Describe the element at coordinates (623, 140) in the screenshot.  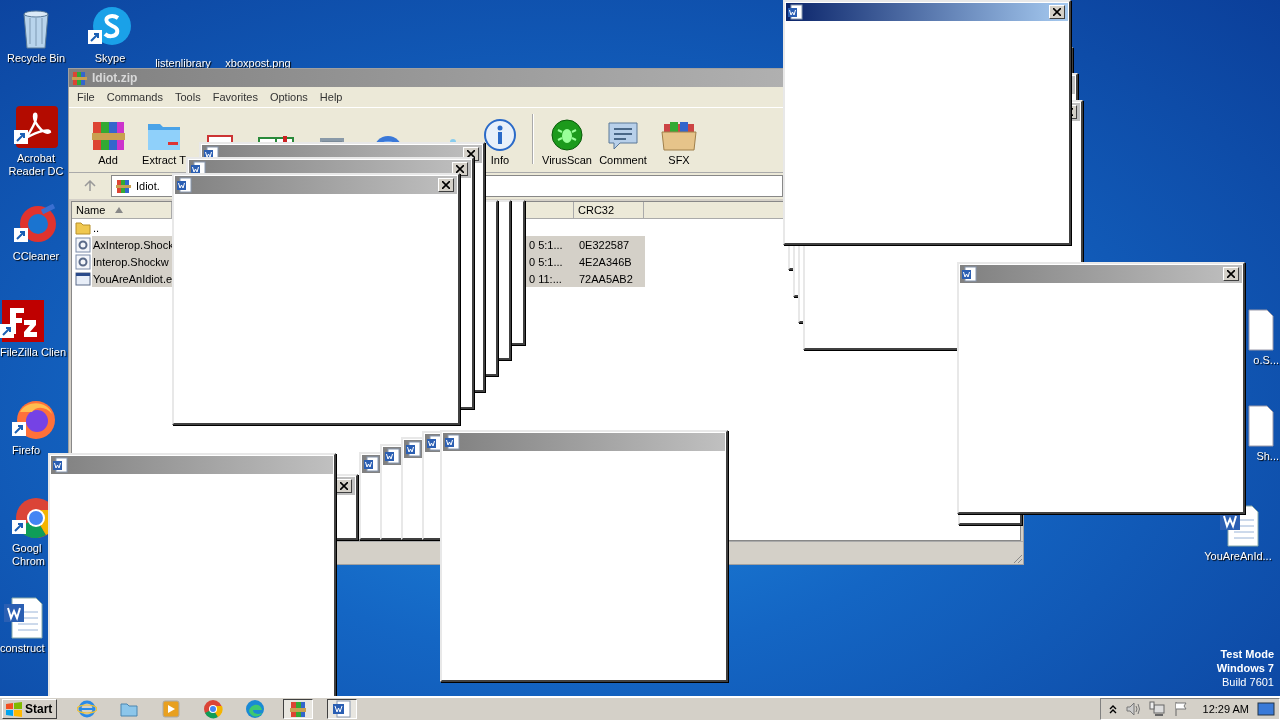
I see `toolbar-button: Comment` at that location.